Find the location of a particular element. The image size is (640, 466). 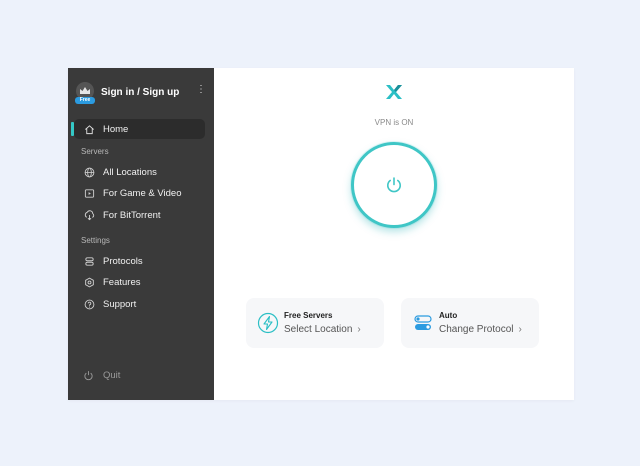

power-icon is located at coordinates (394, 185).